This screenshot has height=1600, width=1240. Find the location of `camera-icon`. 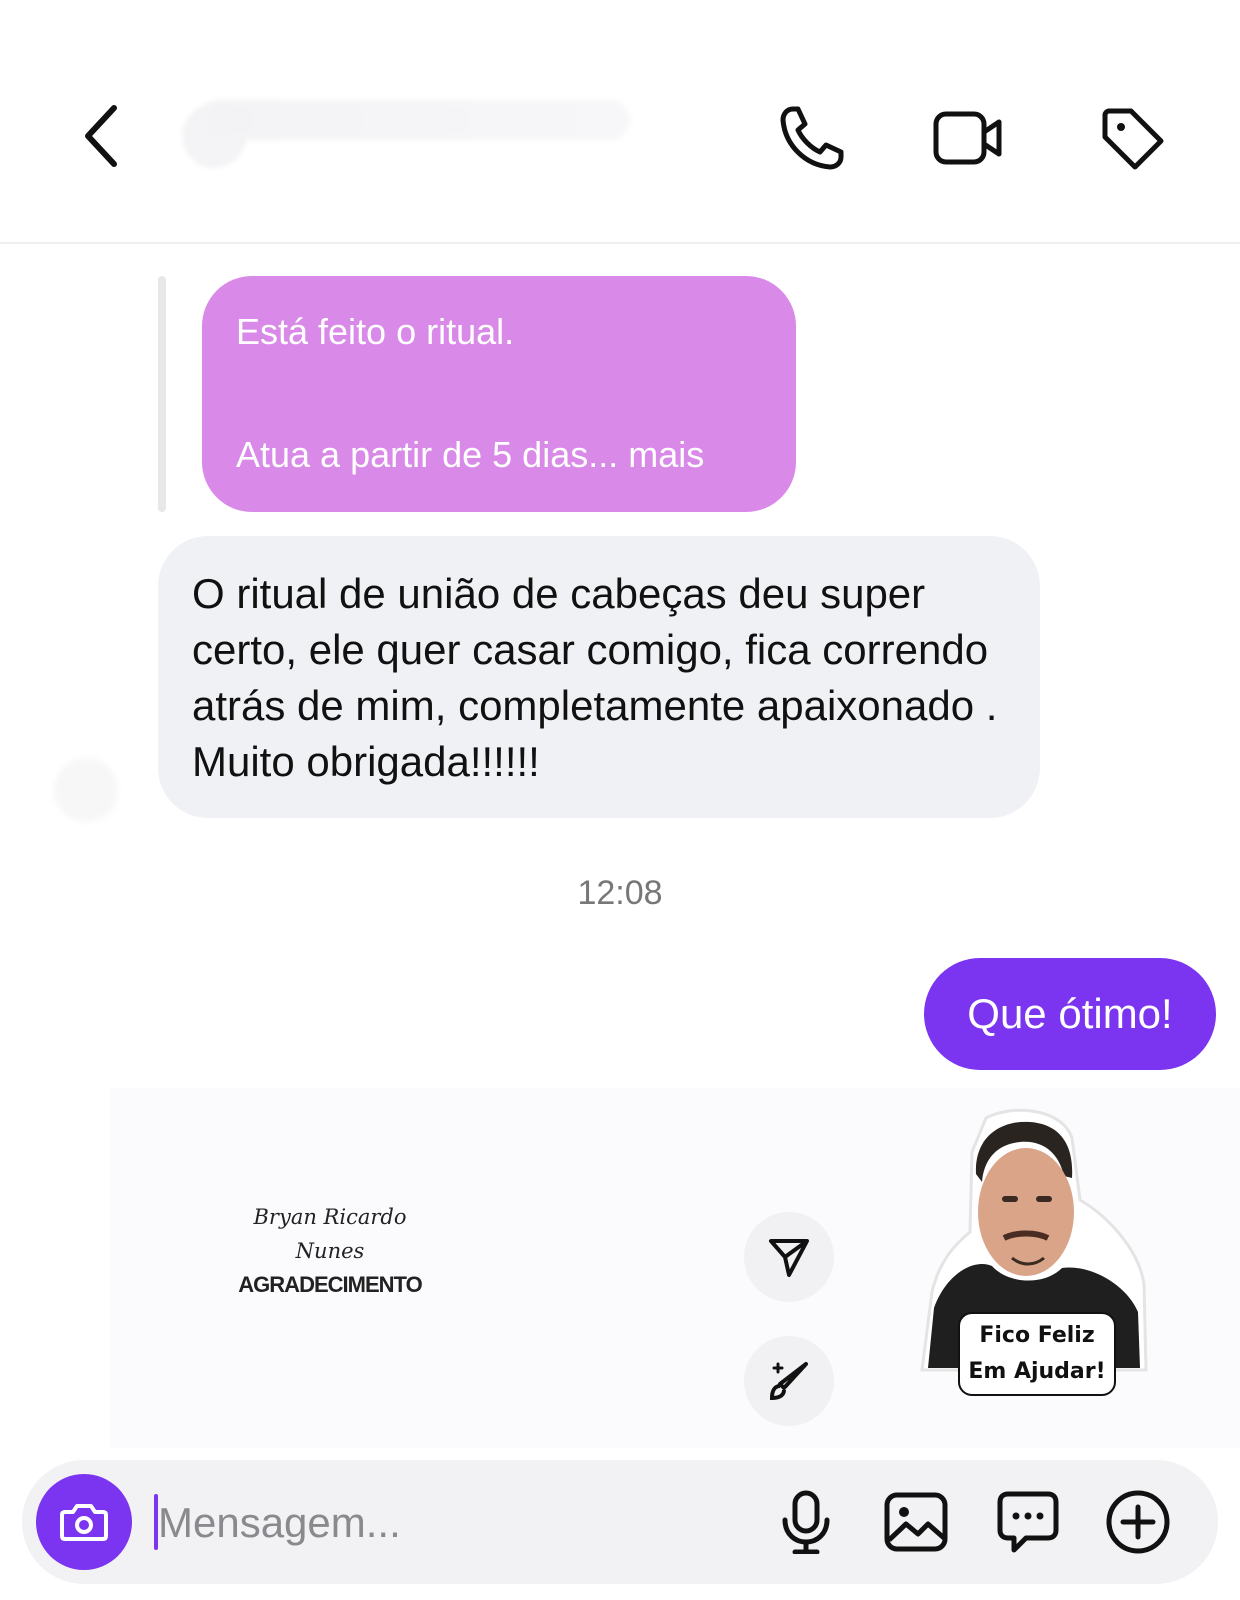

camera-icon is located at coordinates (84, 1522).